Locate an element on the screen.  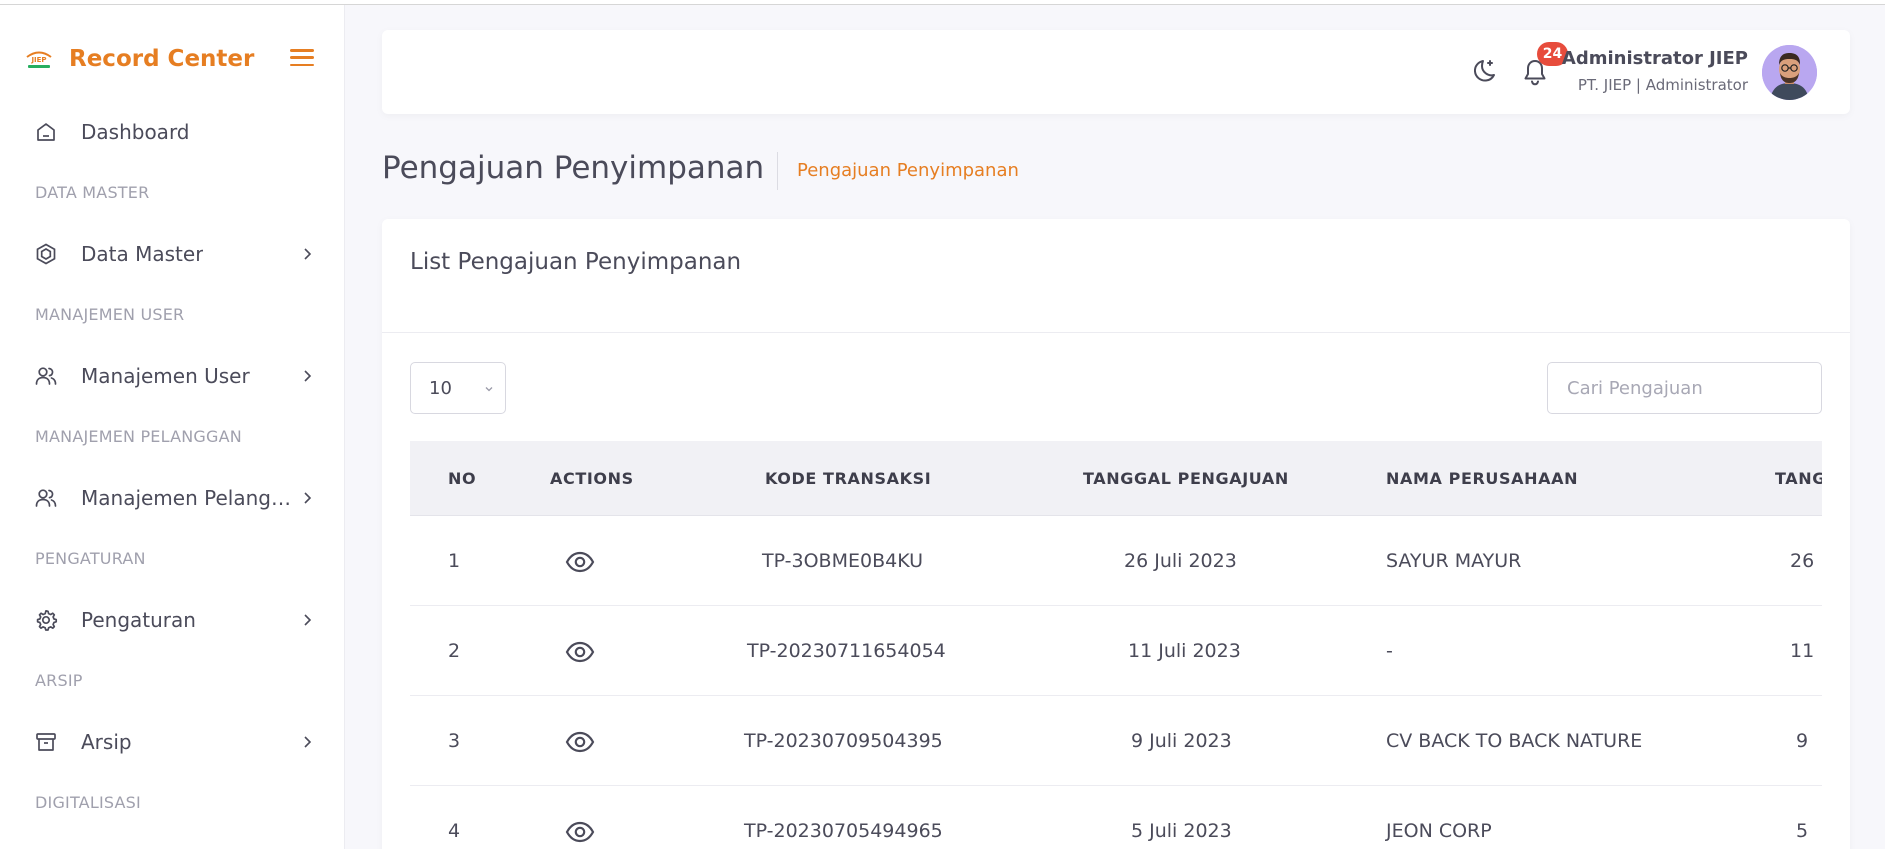
page-size-select: 10 is located at coordinates (458, 388).